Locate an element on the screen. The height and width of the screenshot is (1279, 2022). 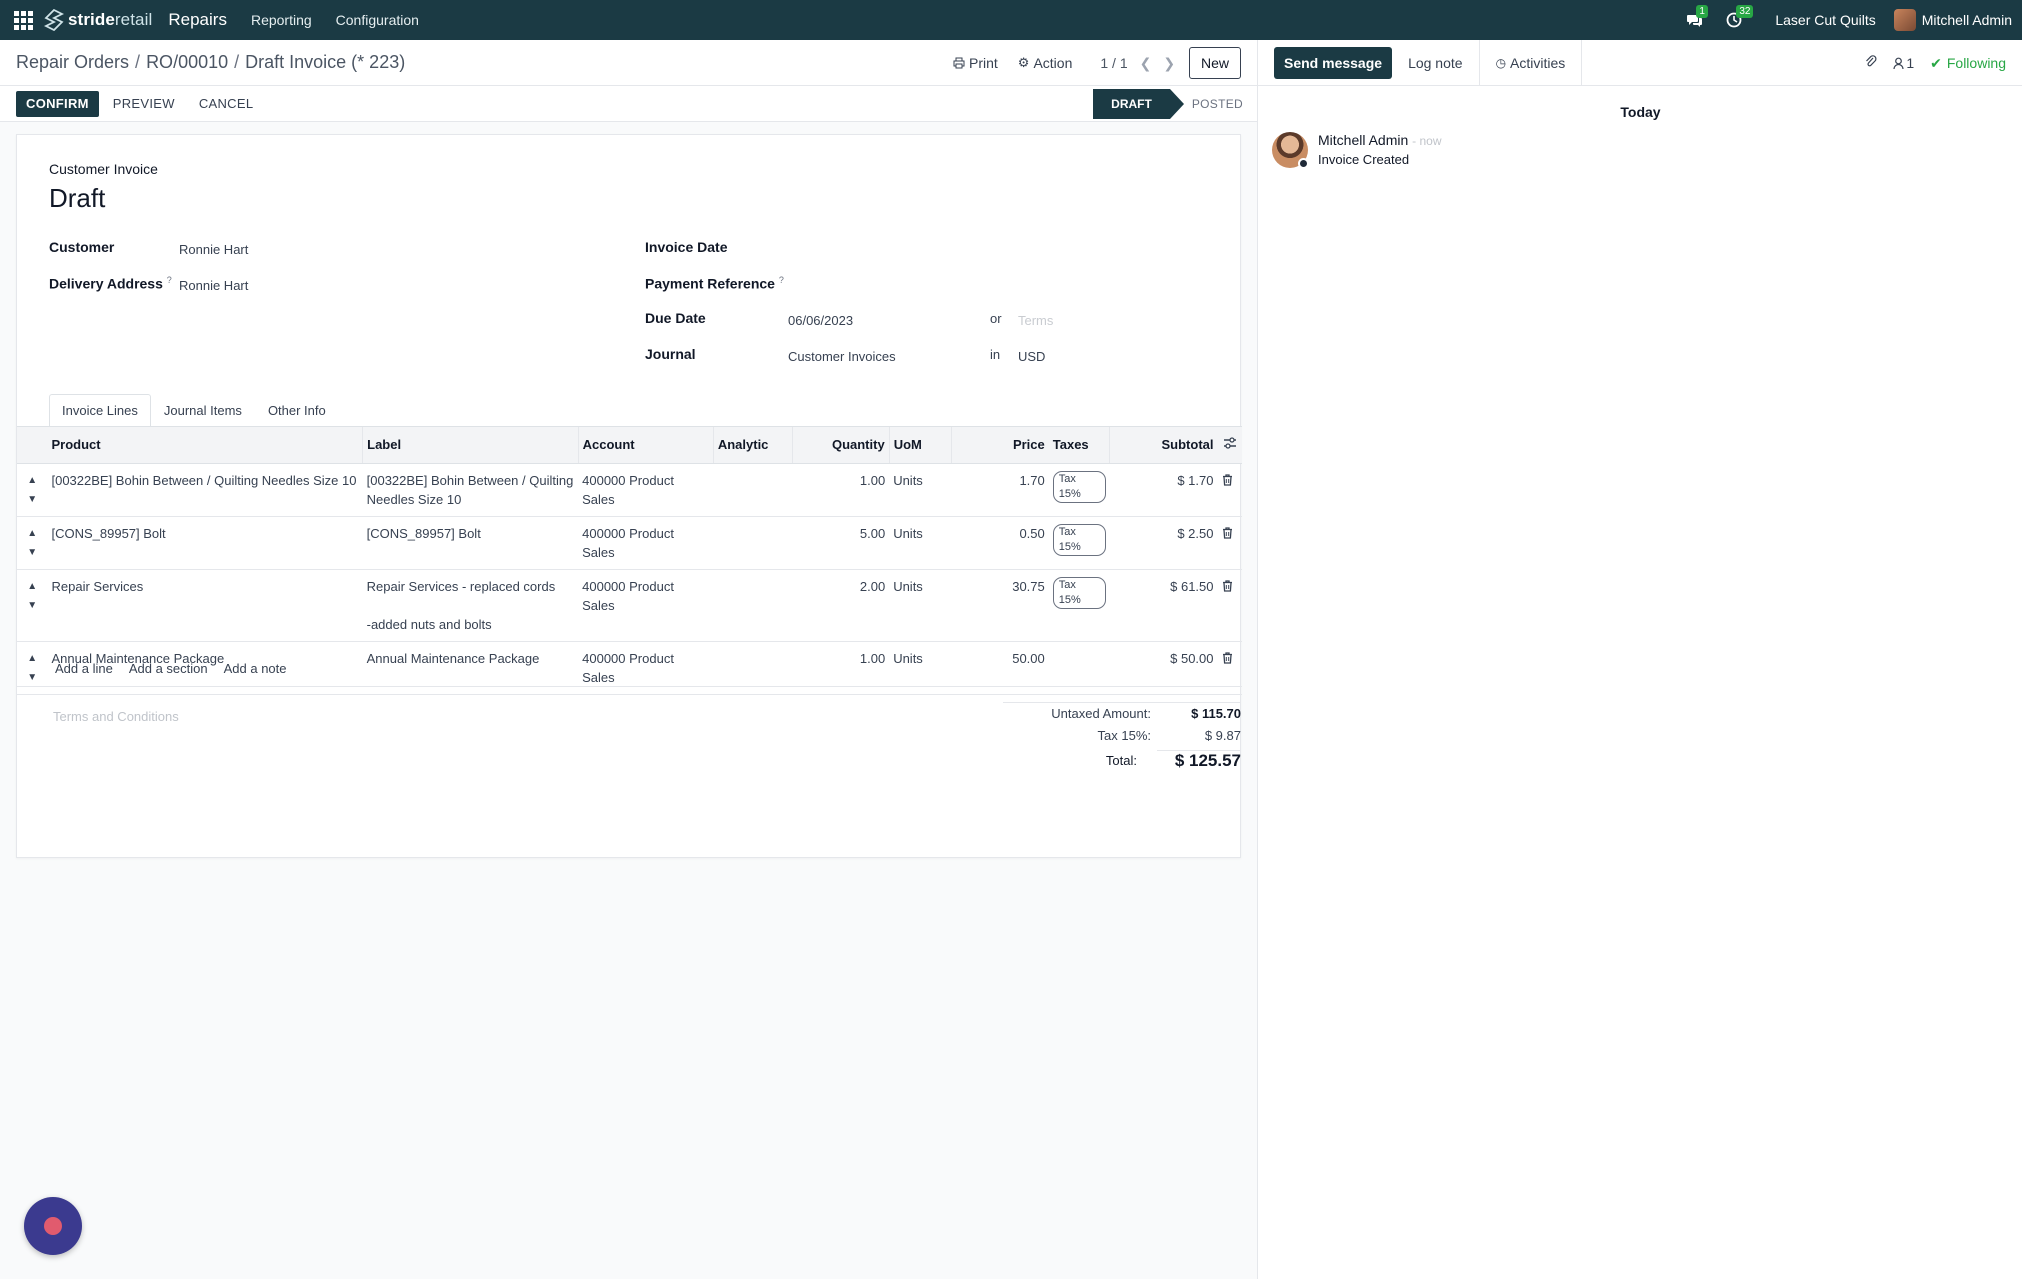
cancel-button: CANCEL is located at coordinates (226, 103).